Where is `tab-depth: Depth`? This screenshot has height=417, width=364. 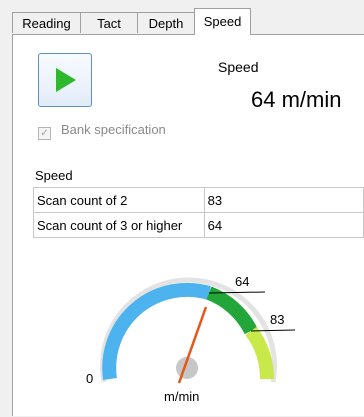
tab-depth: Depth is located at coordinates (166, 22).